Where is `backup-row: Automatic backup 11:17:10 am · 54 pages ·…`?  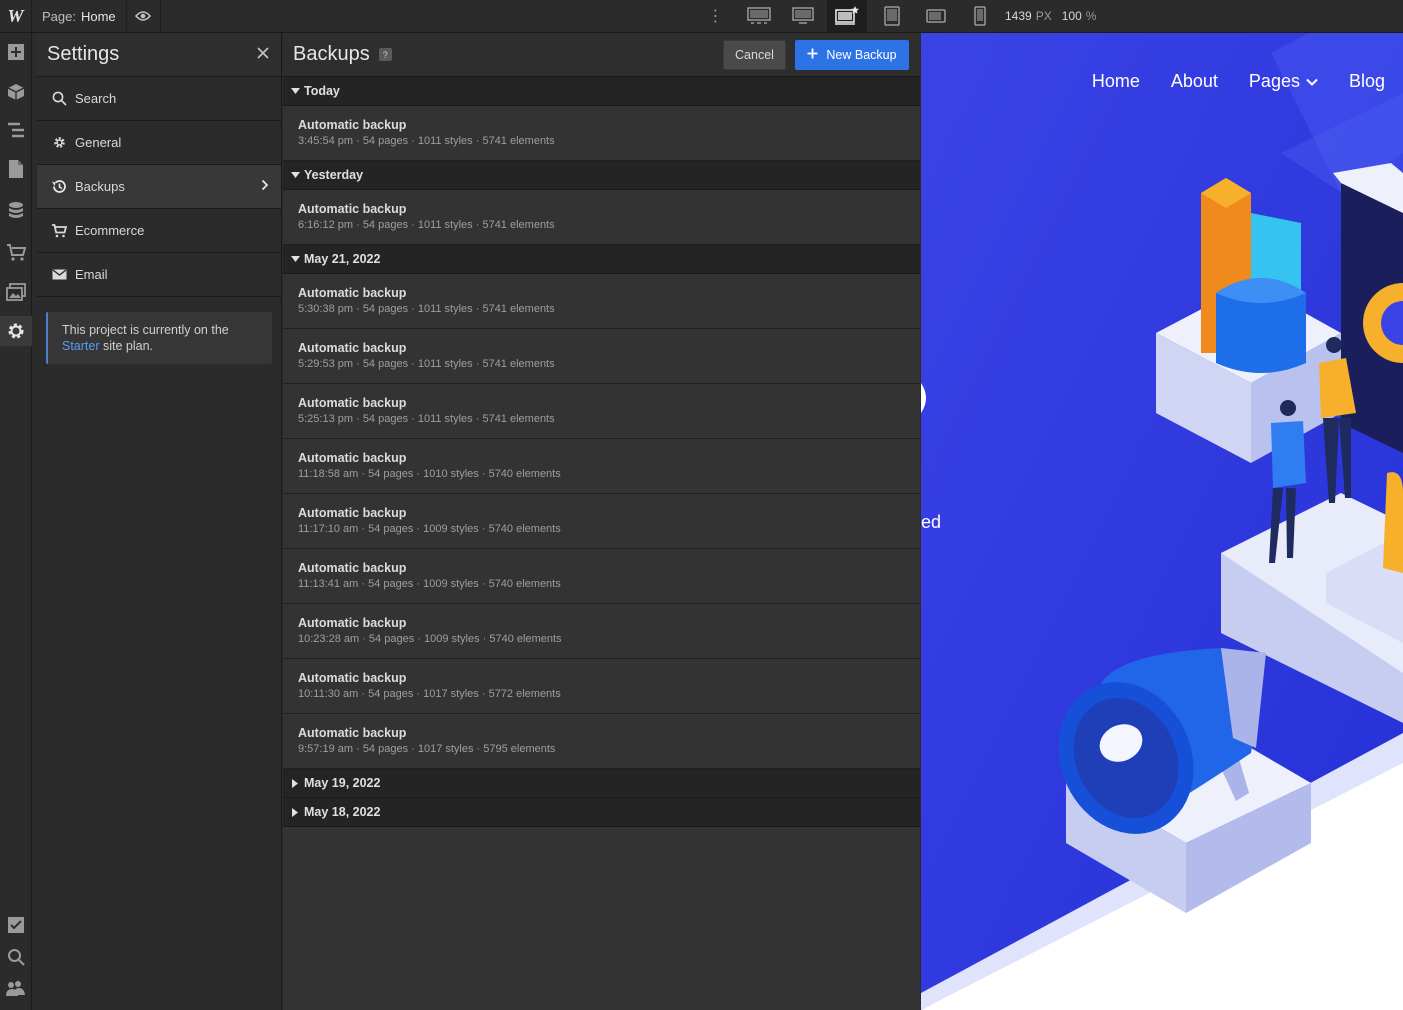 backup-row: Automatic backup 11:17:10 am · 54 pages ·… is located at coordinates (601, 521).